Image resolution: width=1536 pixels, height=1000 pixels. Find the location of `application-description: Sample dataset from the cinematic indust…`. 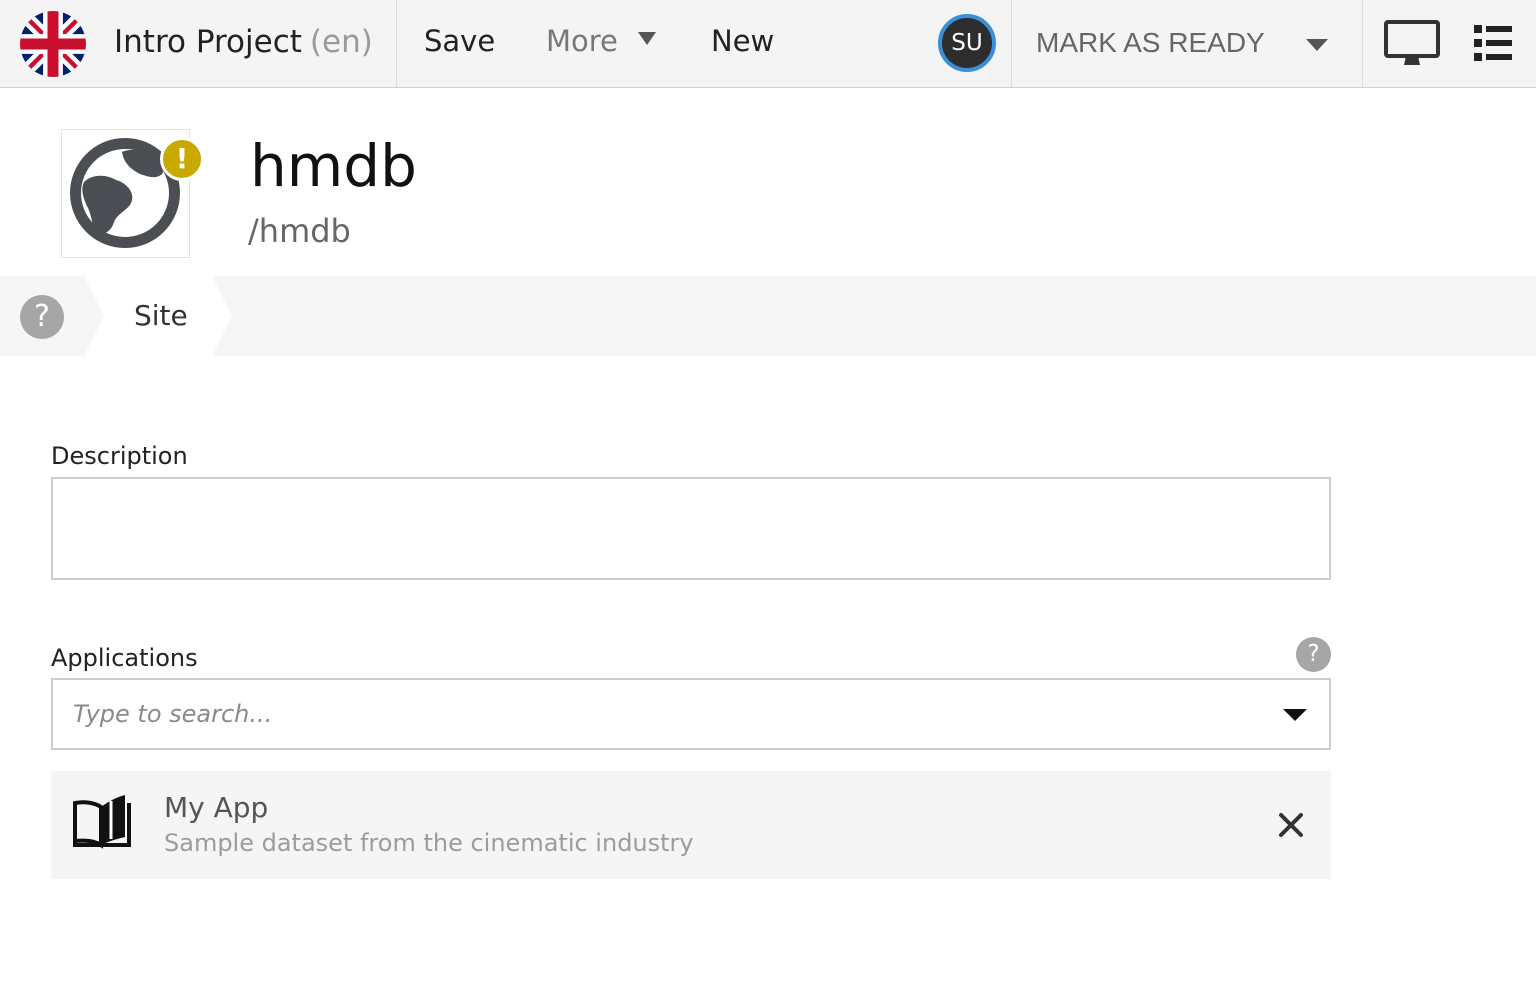

application-description: Sample dataset from the cinematic indust… is located at coordinates (429, 843).